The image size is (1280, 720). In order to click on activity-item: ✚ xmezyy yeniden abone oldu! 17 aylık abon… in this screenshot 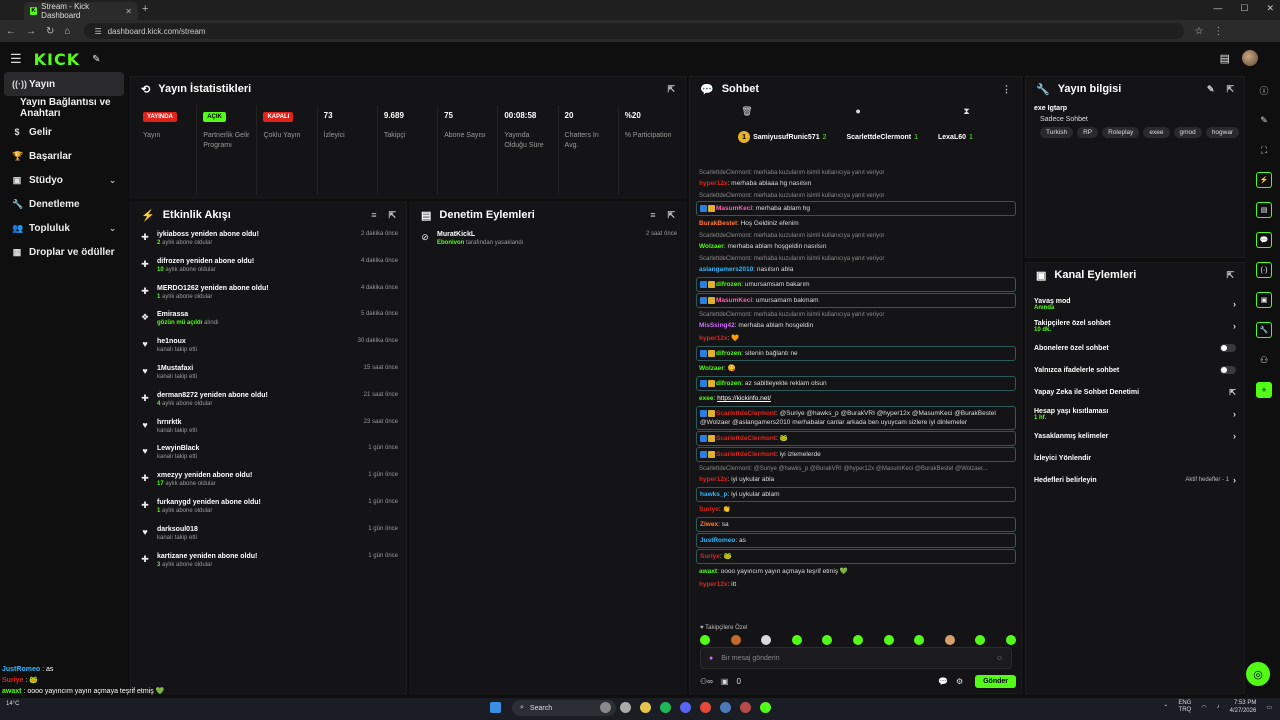, I will do `click(268, 481)`.